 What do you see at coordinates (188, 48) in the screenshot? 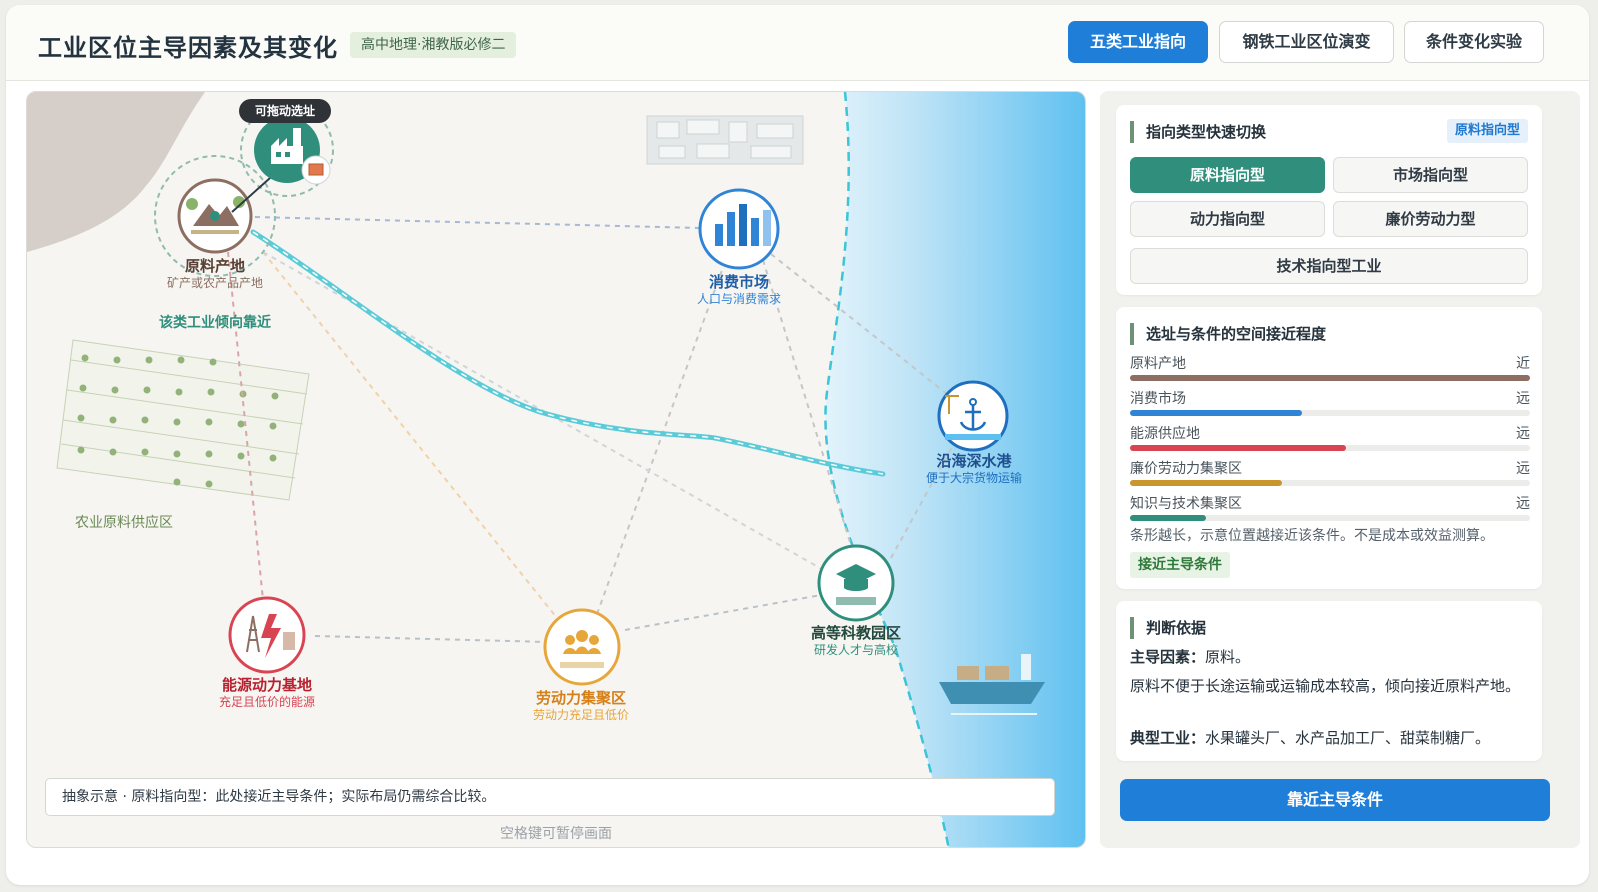
I see `page-title: 工业区位主导因素及其变化` at bounding box center [188, 48].